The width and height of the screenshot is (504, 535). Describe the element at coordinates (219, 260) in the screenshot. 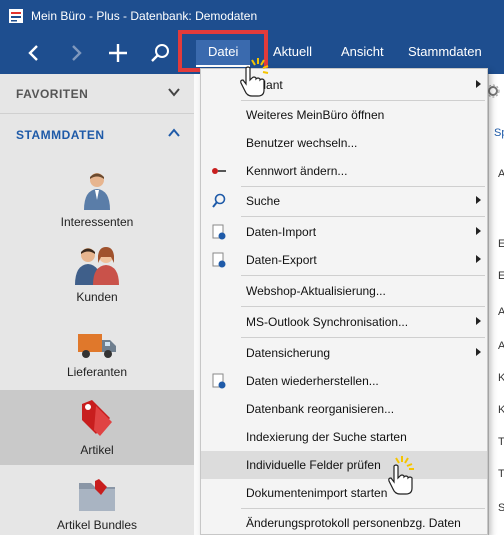

I see `export-icon` at that location.